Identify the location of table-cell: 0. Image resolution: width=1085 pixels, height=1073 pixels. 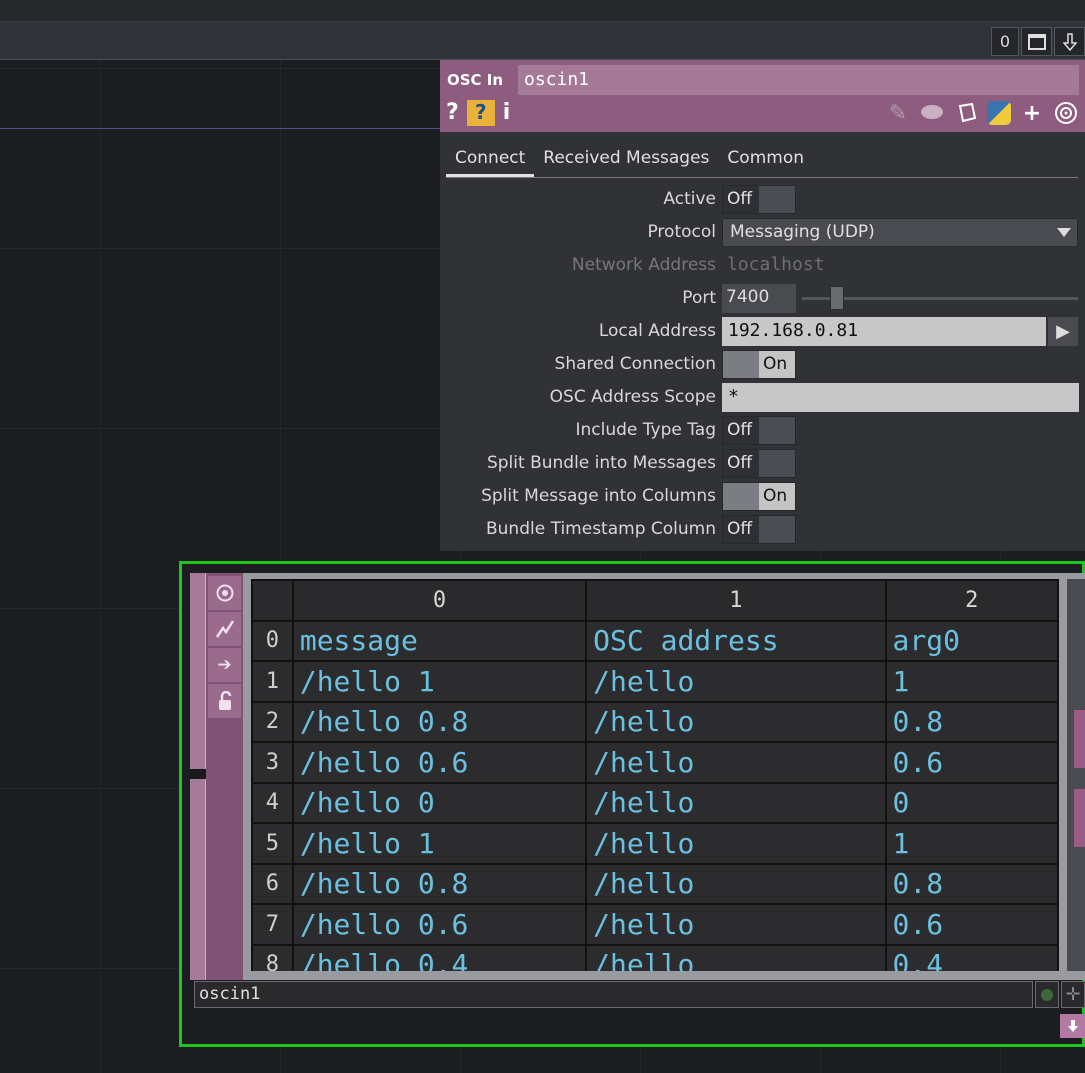
(971, 802).